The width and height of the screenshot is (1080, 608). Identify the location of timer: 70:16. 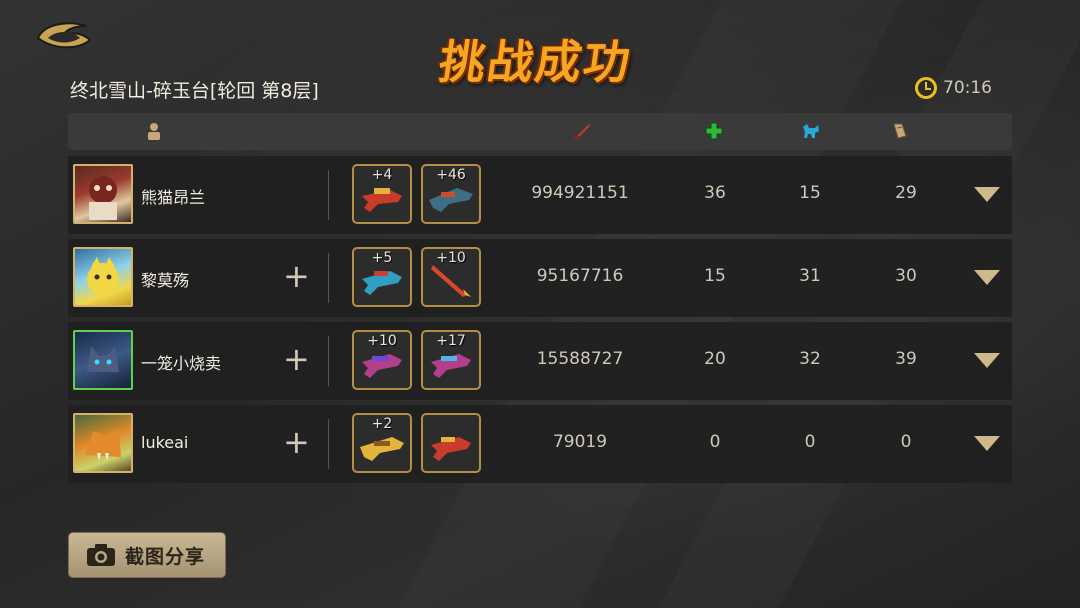
(953, 88).